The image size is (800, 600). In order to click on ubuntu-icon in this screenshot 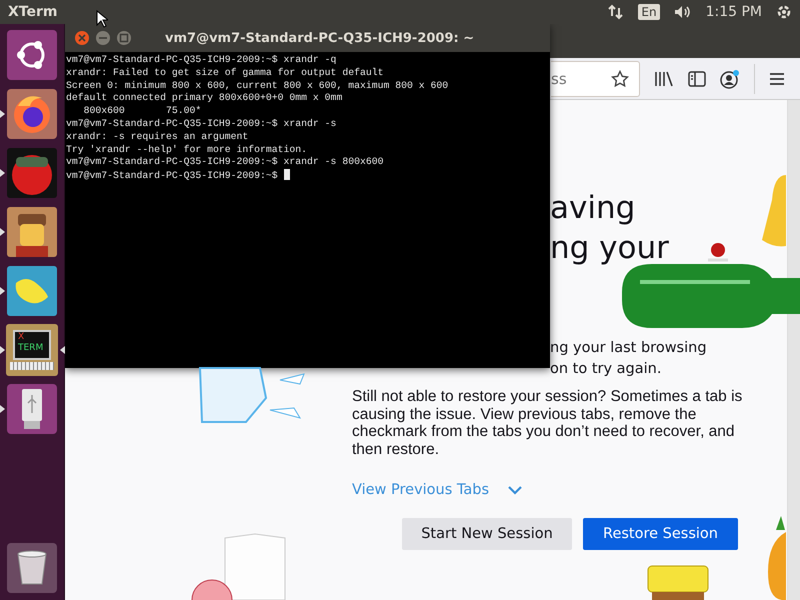, I will do `click(32, 55)`.